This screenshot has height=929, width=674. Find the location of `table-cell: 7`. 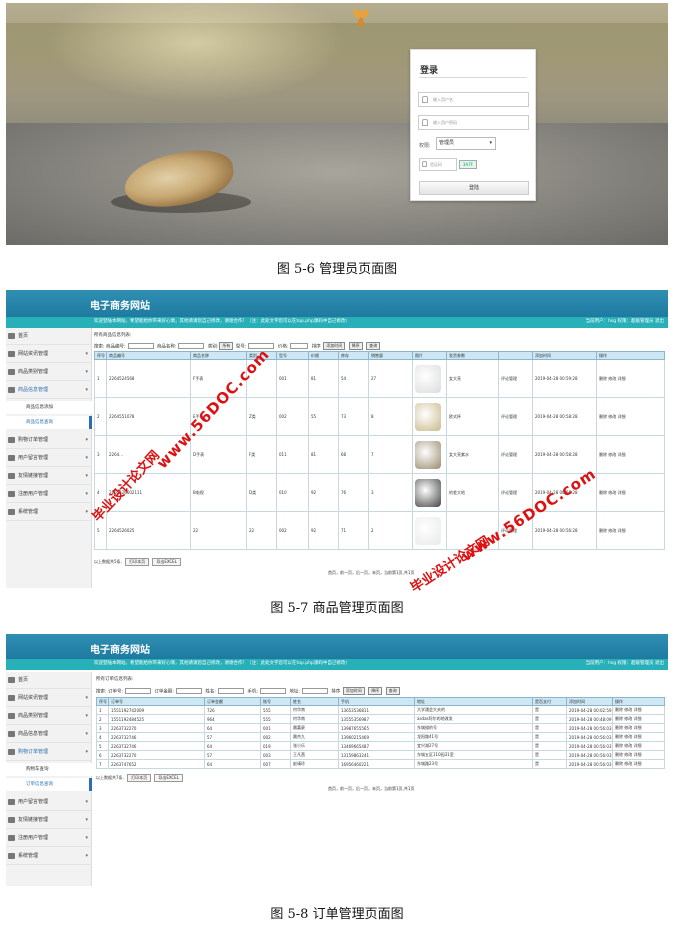

table-cell: 7 is located at coordinates (102, 764).